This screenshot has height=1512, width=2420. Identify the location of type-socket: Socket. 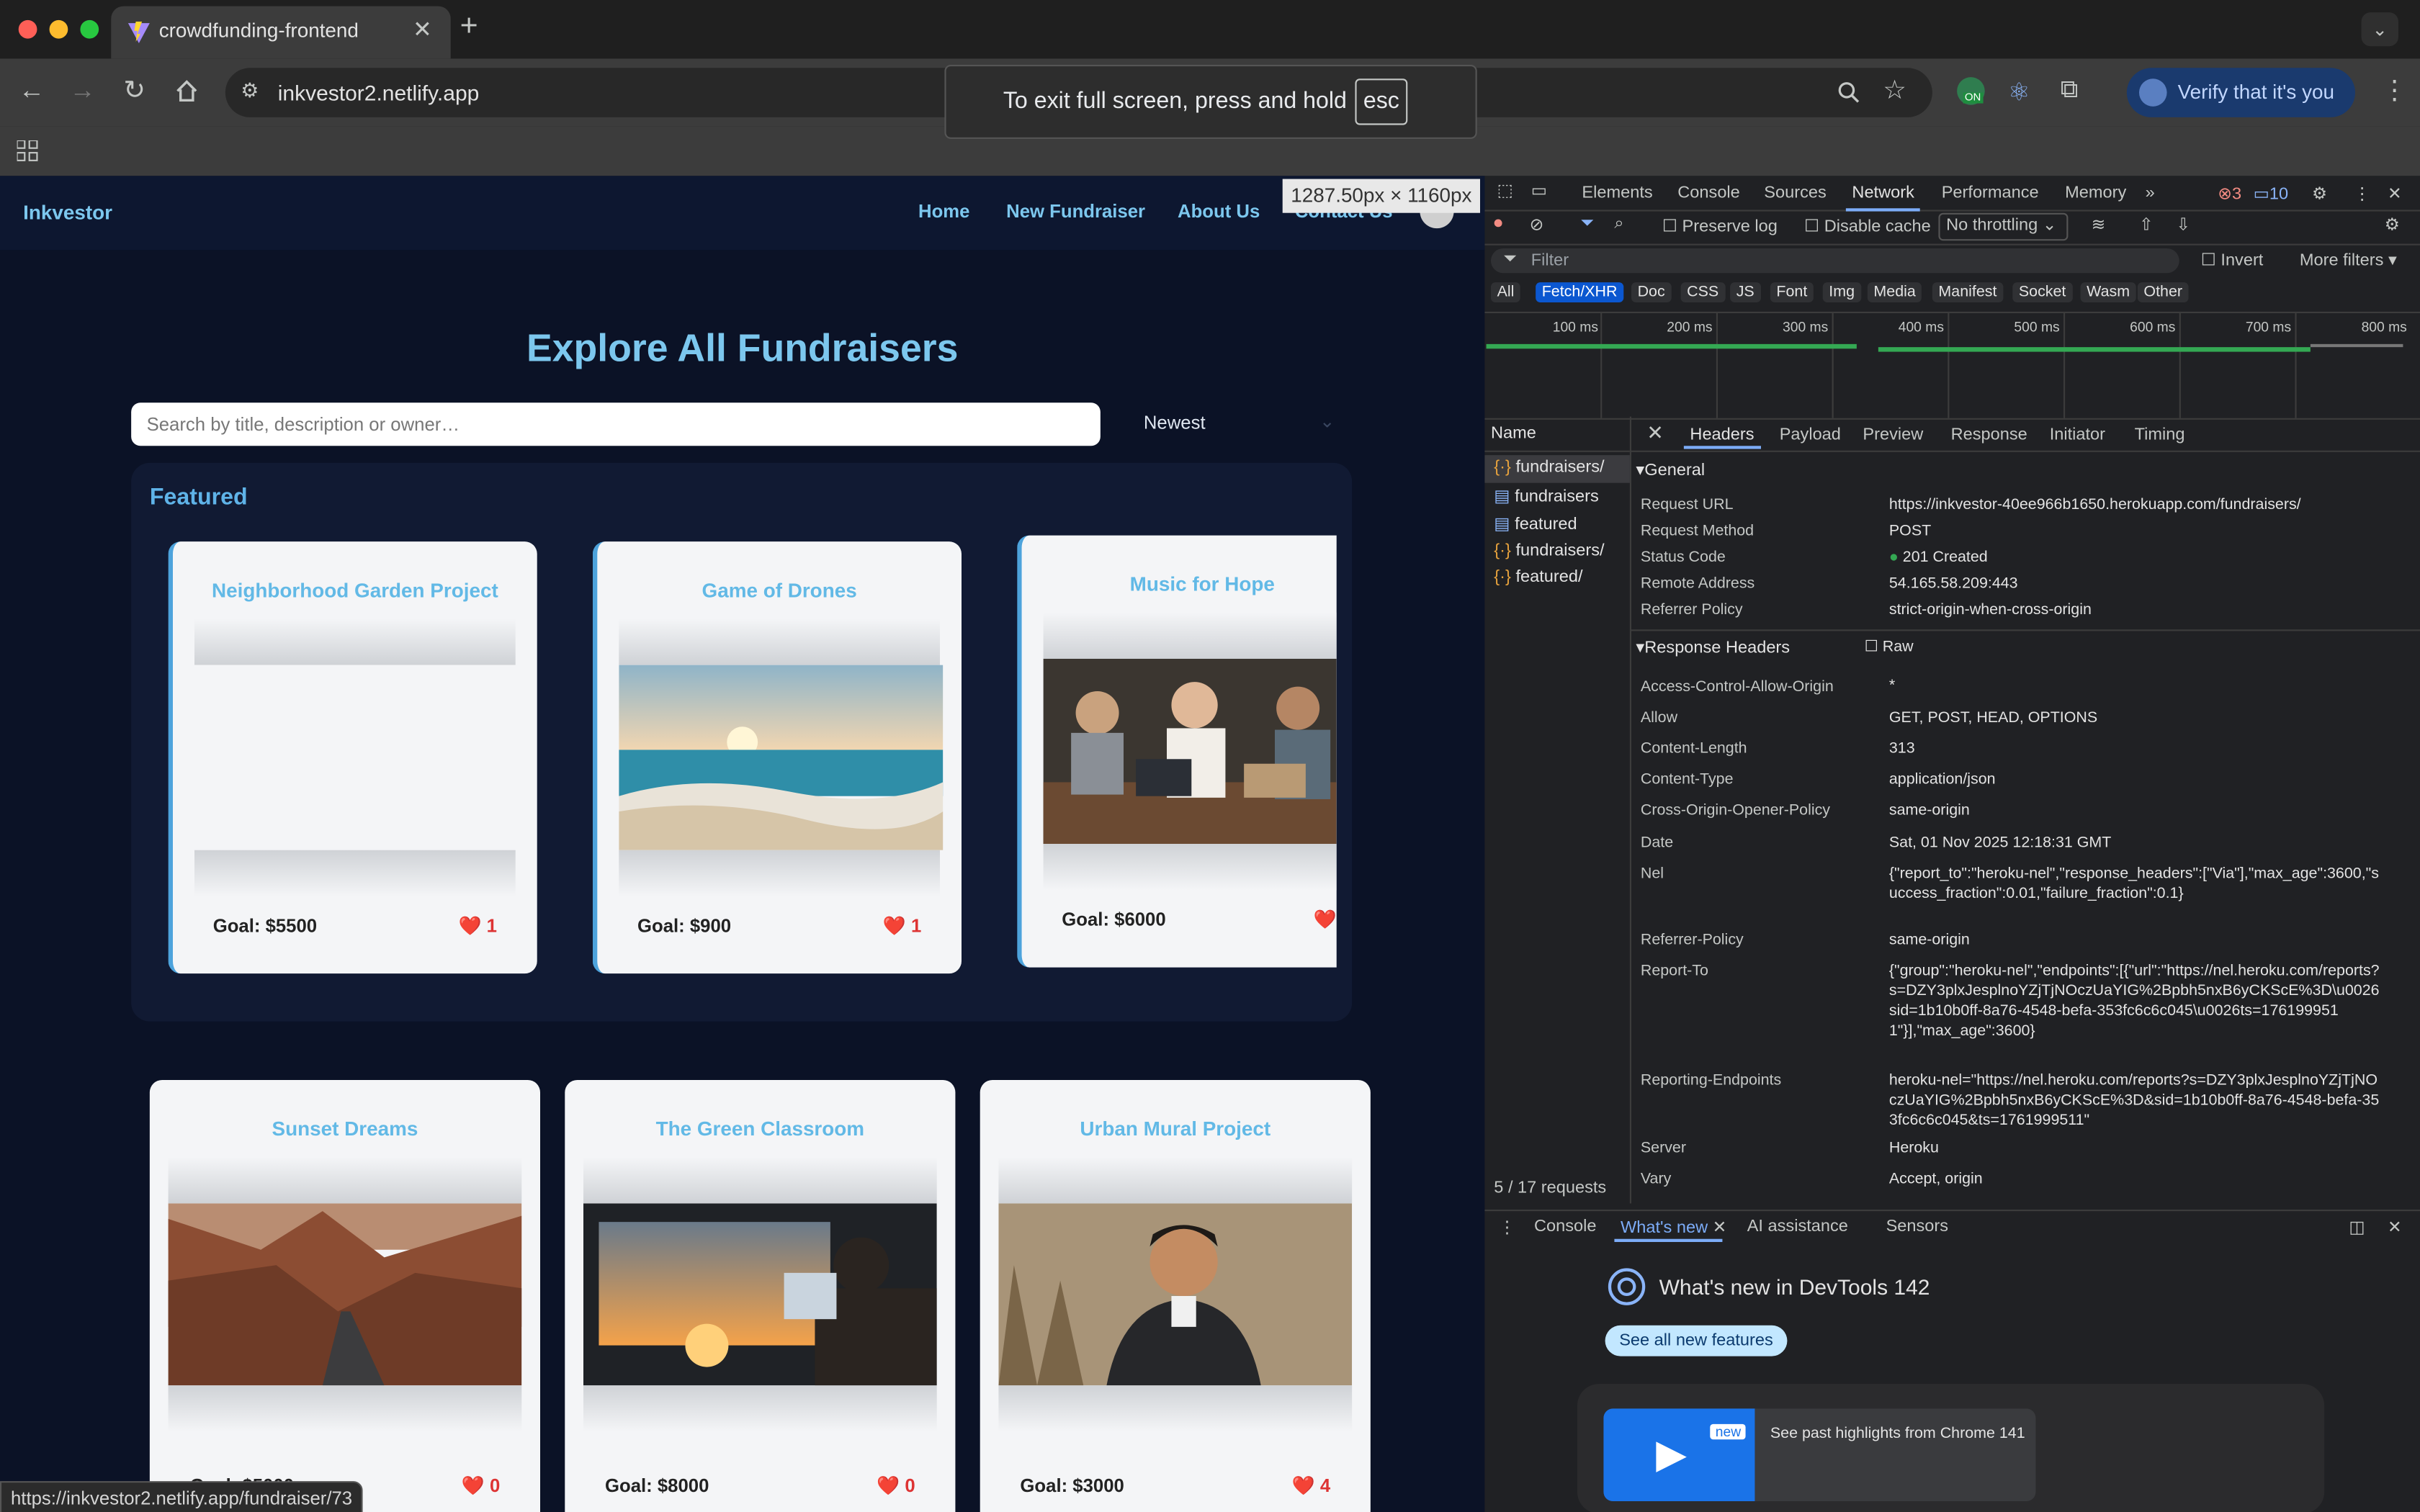
(2042, 292).